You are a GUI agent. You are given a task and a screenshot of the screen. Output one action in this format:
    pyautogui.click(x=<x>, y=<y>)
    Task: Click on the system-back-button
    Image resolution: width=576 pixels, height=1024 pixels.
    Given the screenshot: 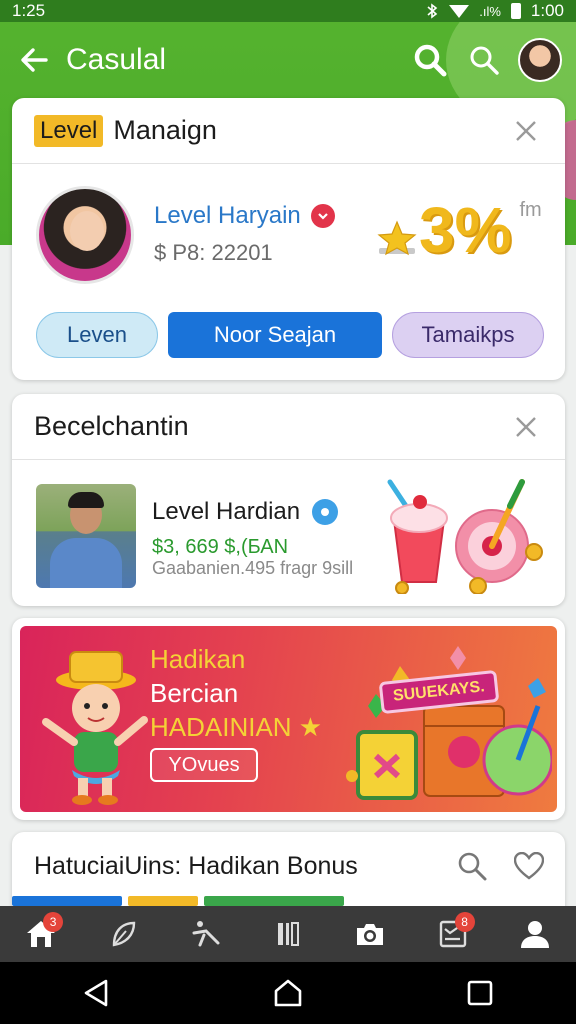 What is the action you would take?
    pyautogui.click(x=96, y=993)
    